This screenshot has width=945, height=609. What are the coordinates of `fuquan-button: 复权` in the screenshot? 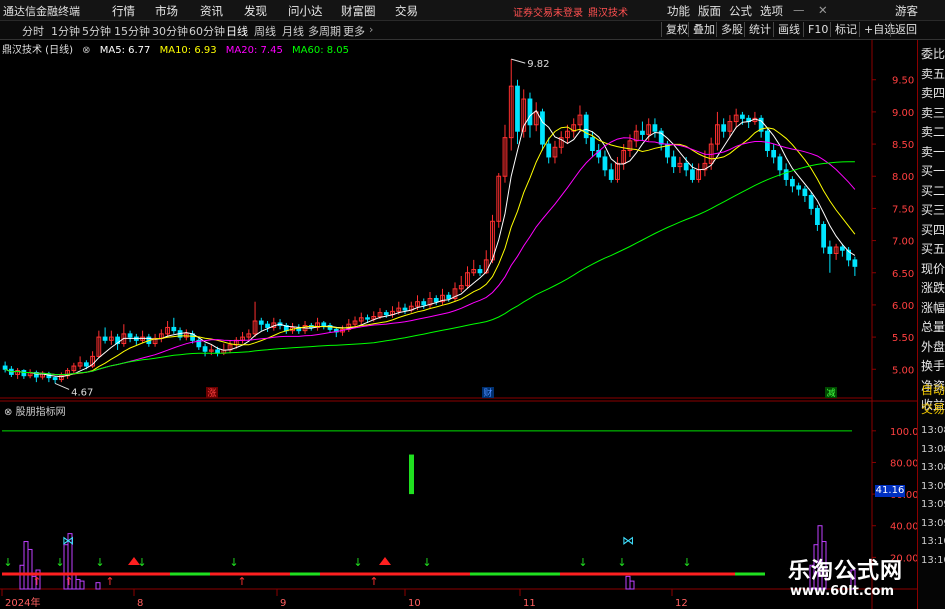 It's located at (674, 29).